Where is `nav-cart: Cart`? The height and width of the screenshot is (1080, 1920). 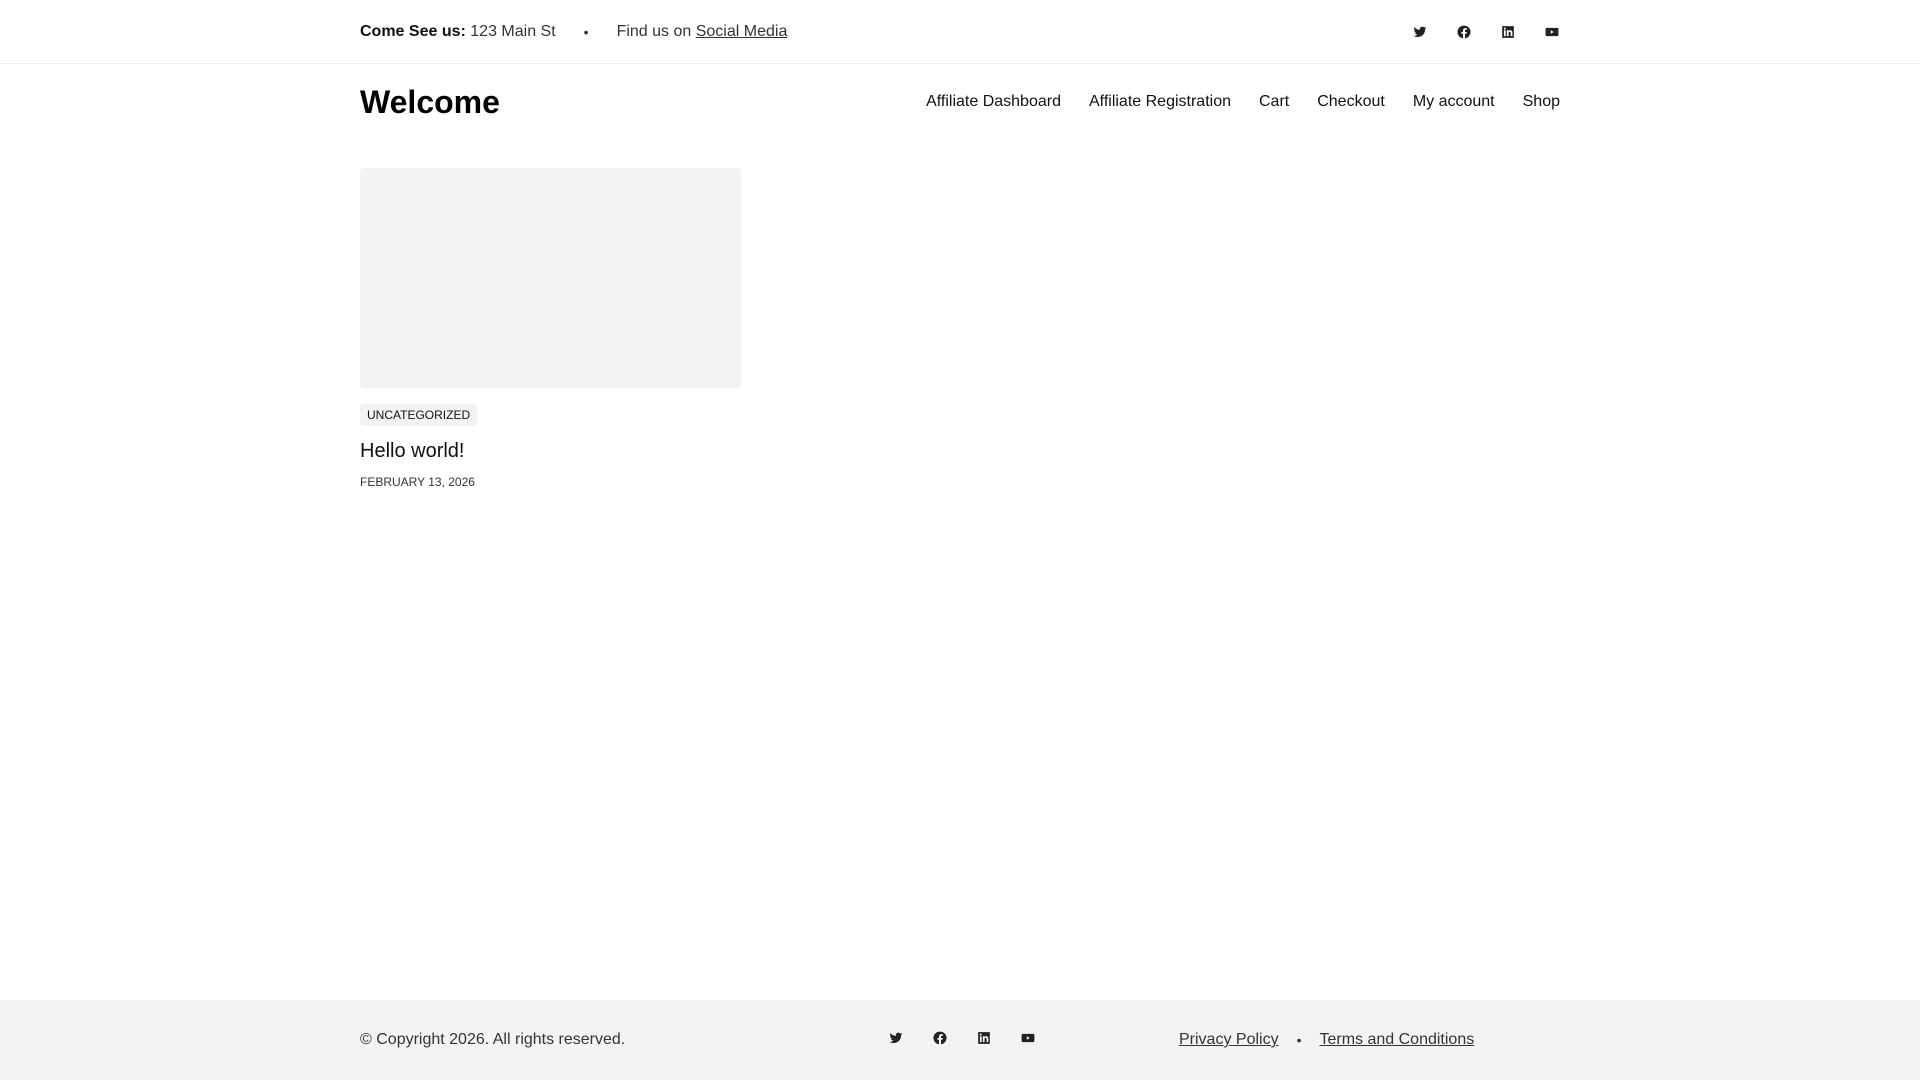
nav-cart: Cart is located at coordinates (1274, 102).